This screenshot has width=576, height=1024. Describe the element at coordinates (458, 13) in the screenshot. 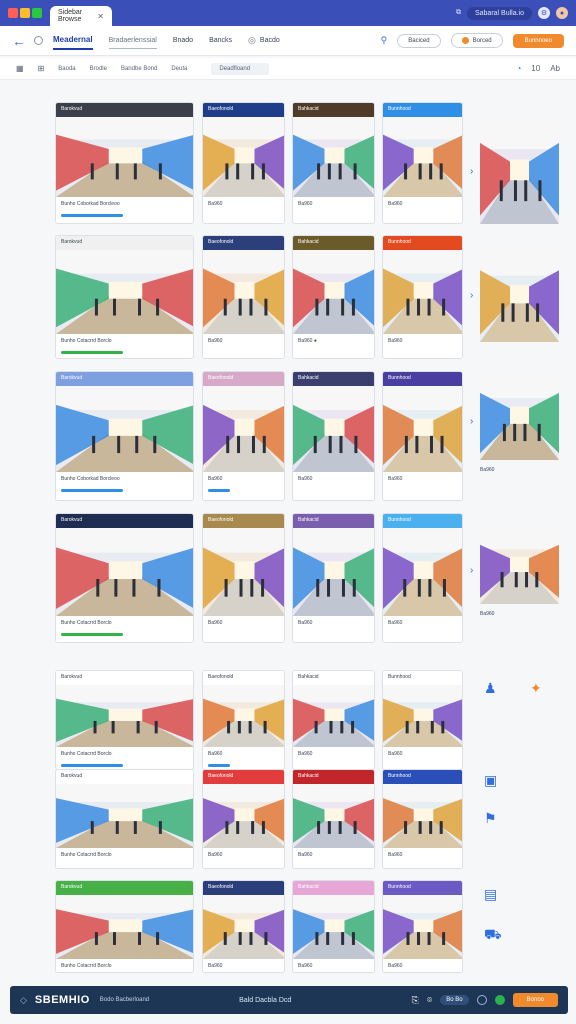

I see `extension-icon: ⧉` at that location.